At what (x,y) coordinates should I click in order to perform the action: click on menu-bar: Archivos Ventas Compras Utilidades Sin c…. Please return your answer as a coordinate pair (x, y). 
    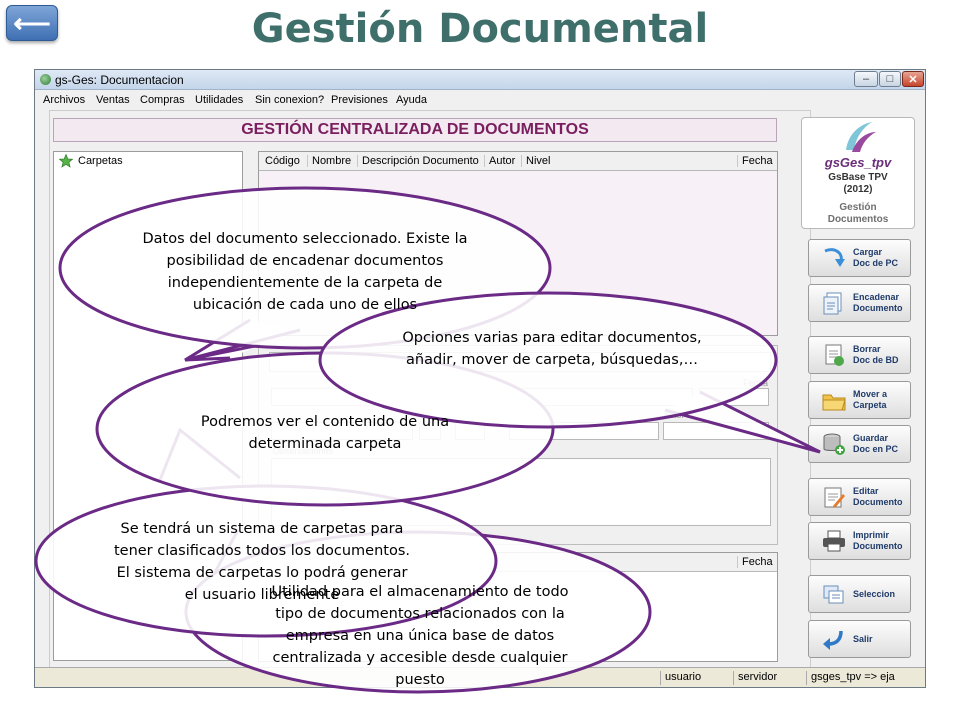
    Looking at the image, I should click on (480, 100).